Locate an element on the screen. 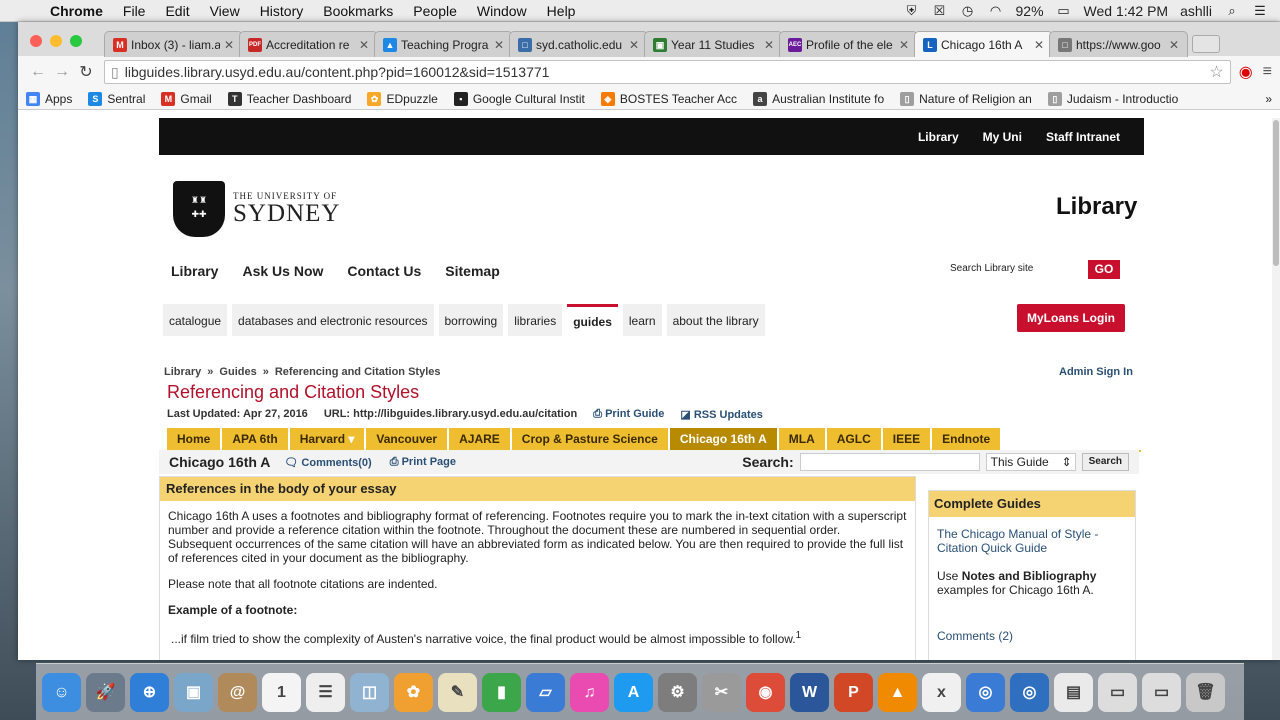  shield-icon: ⛨ is located at coordinates (912, 10).